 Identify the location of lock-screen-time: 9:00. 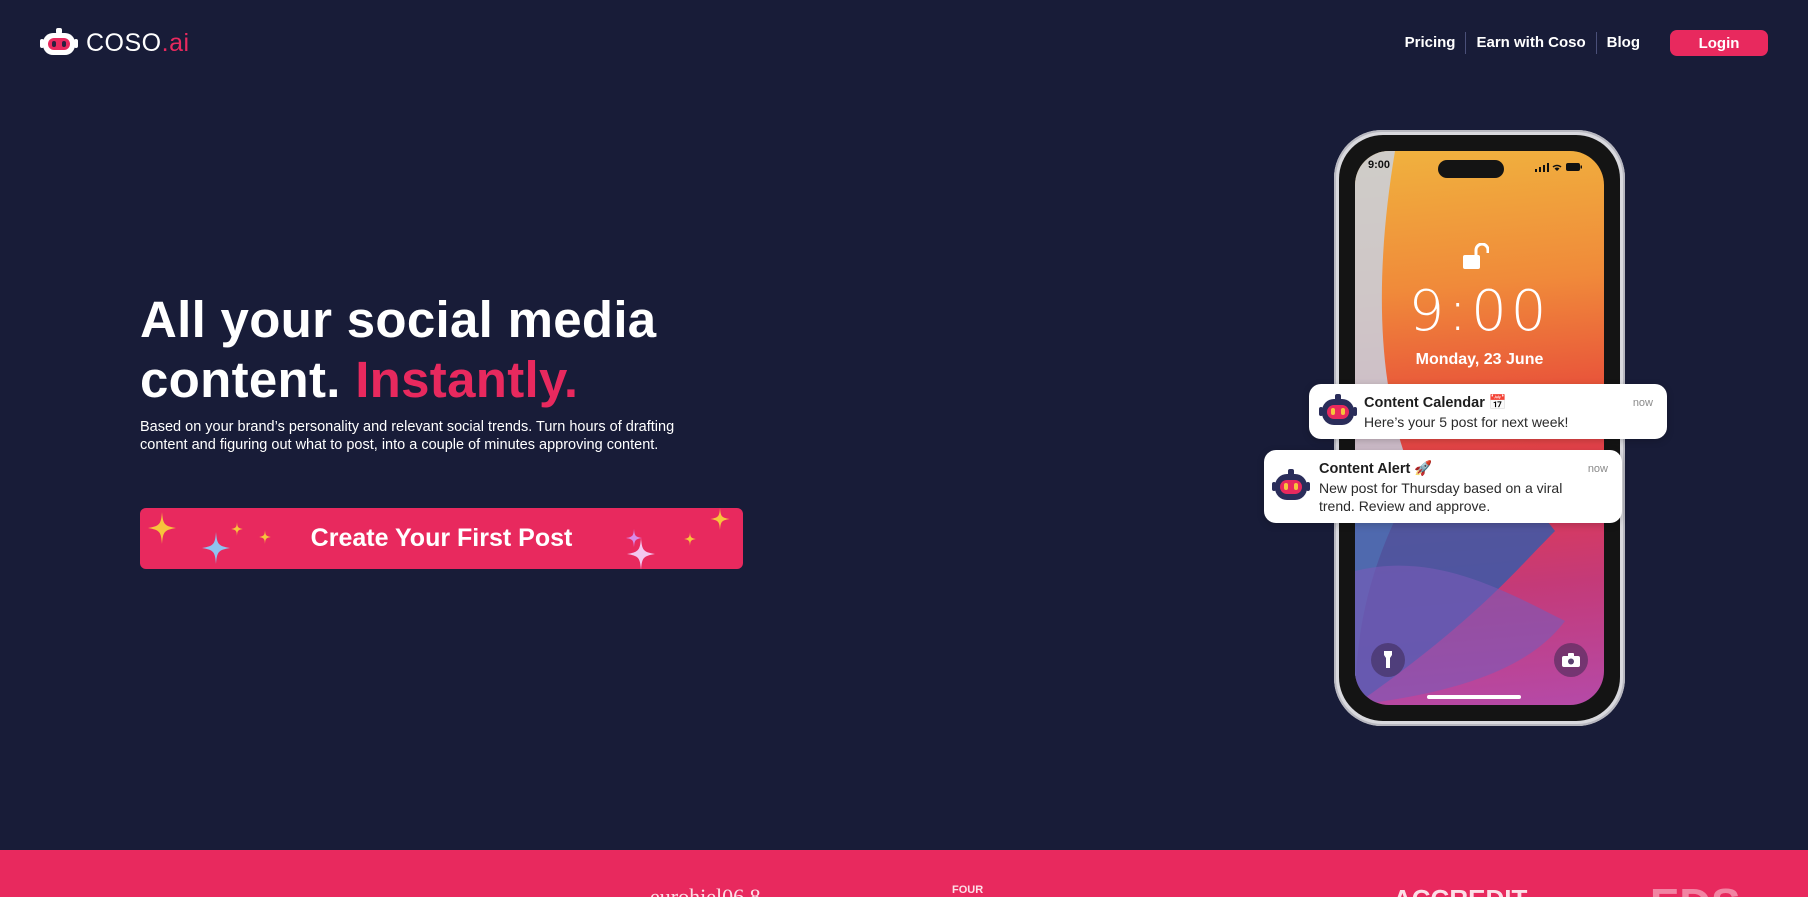
(1479, 311).